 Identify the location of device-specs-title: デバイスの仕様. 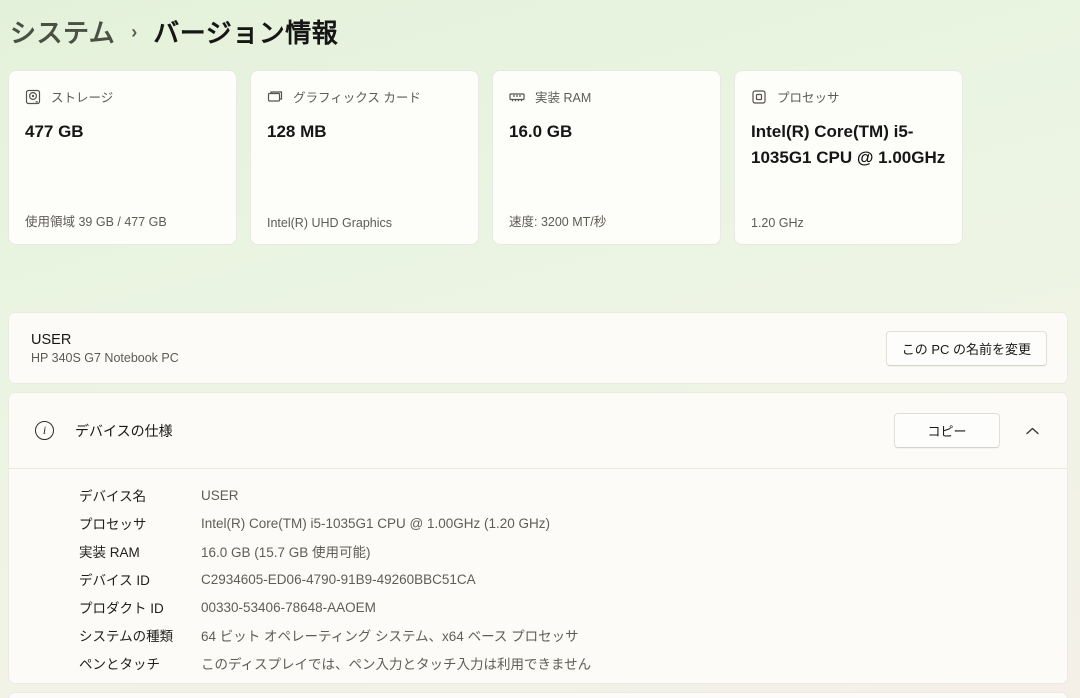
(124, 430).